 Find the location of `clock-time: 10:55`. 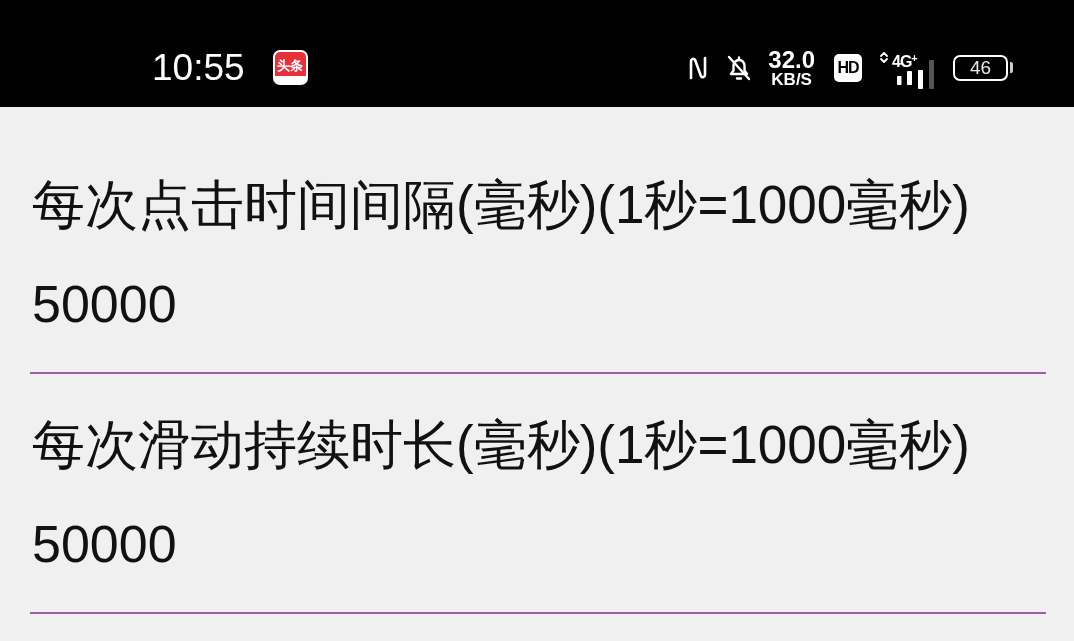

clock-time: 10:55 is located at coordinates (198, 67).